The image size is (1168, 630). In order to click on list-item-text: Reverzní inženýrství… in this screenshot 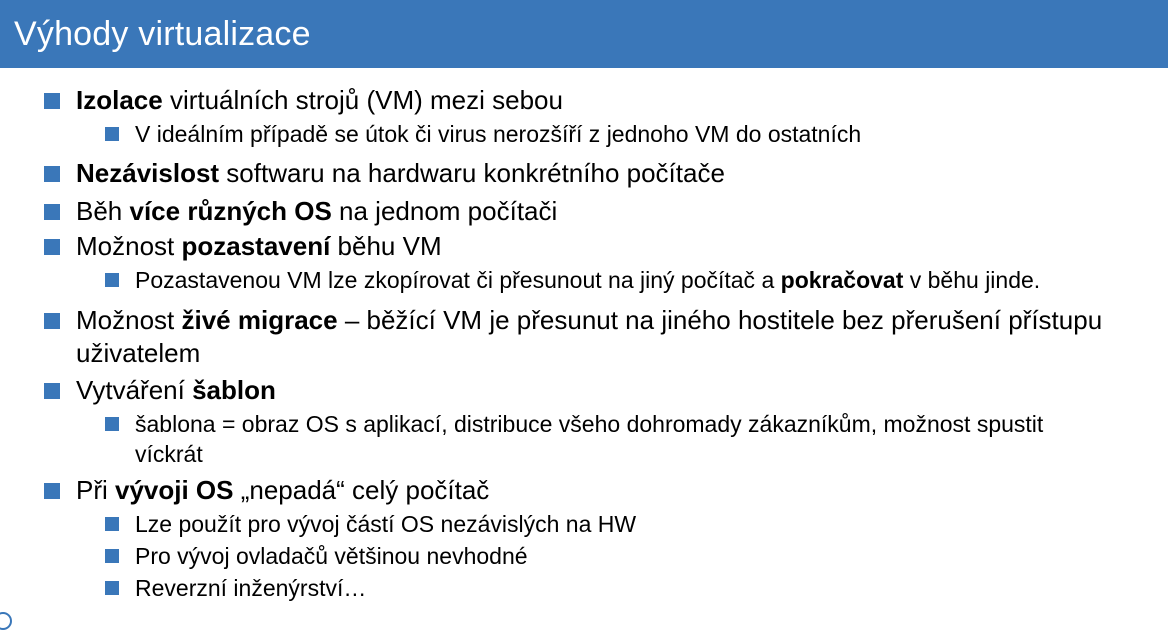, I will do `click(251, 588)`.